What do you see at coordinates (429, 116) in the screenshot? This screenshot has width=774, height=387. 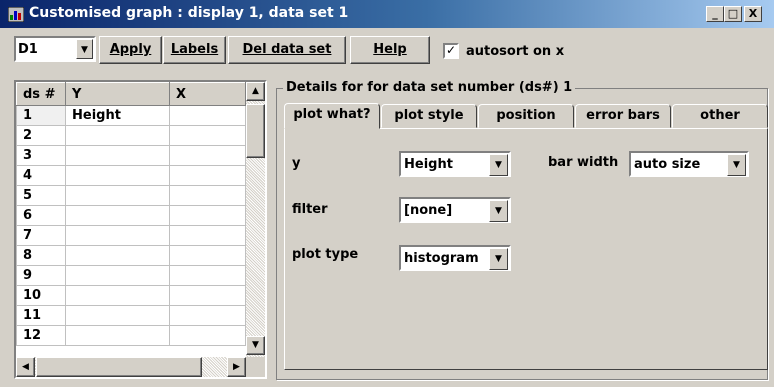 I see `tab-plot-style: plot style` at bounding box center [429, 116].